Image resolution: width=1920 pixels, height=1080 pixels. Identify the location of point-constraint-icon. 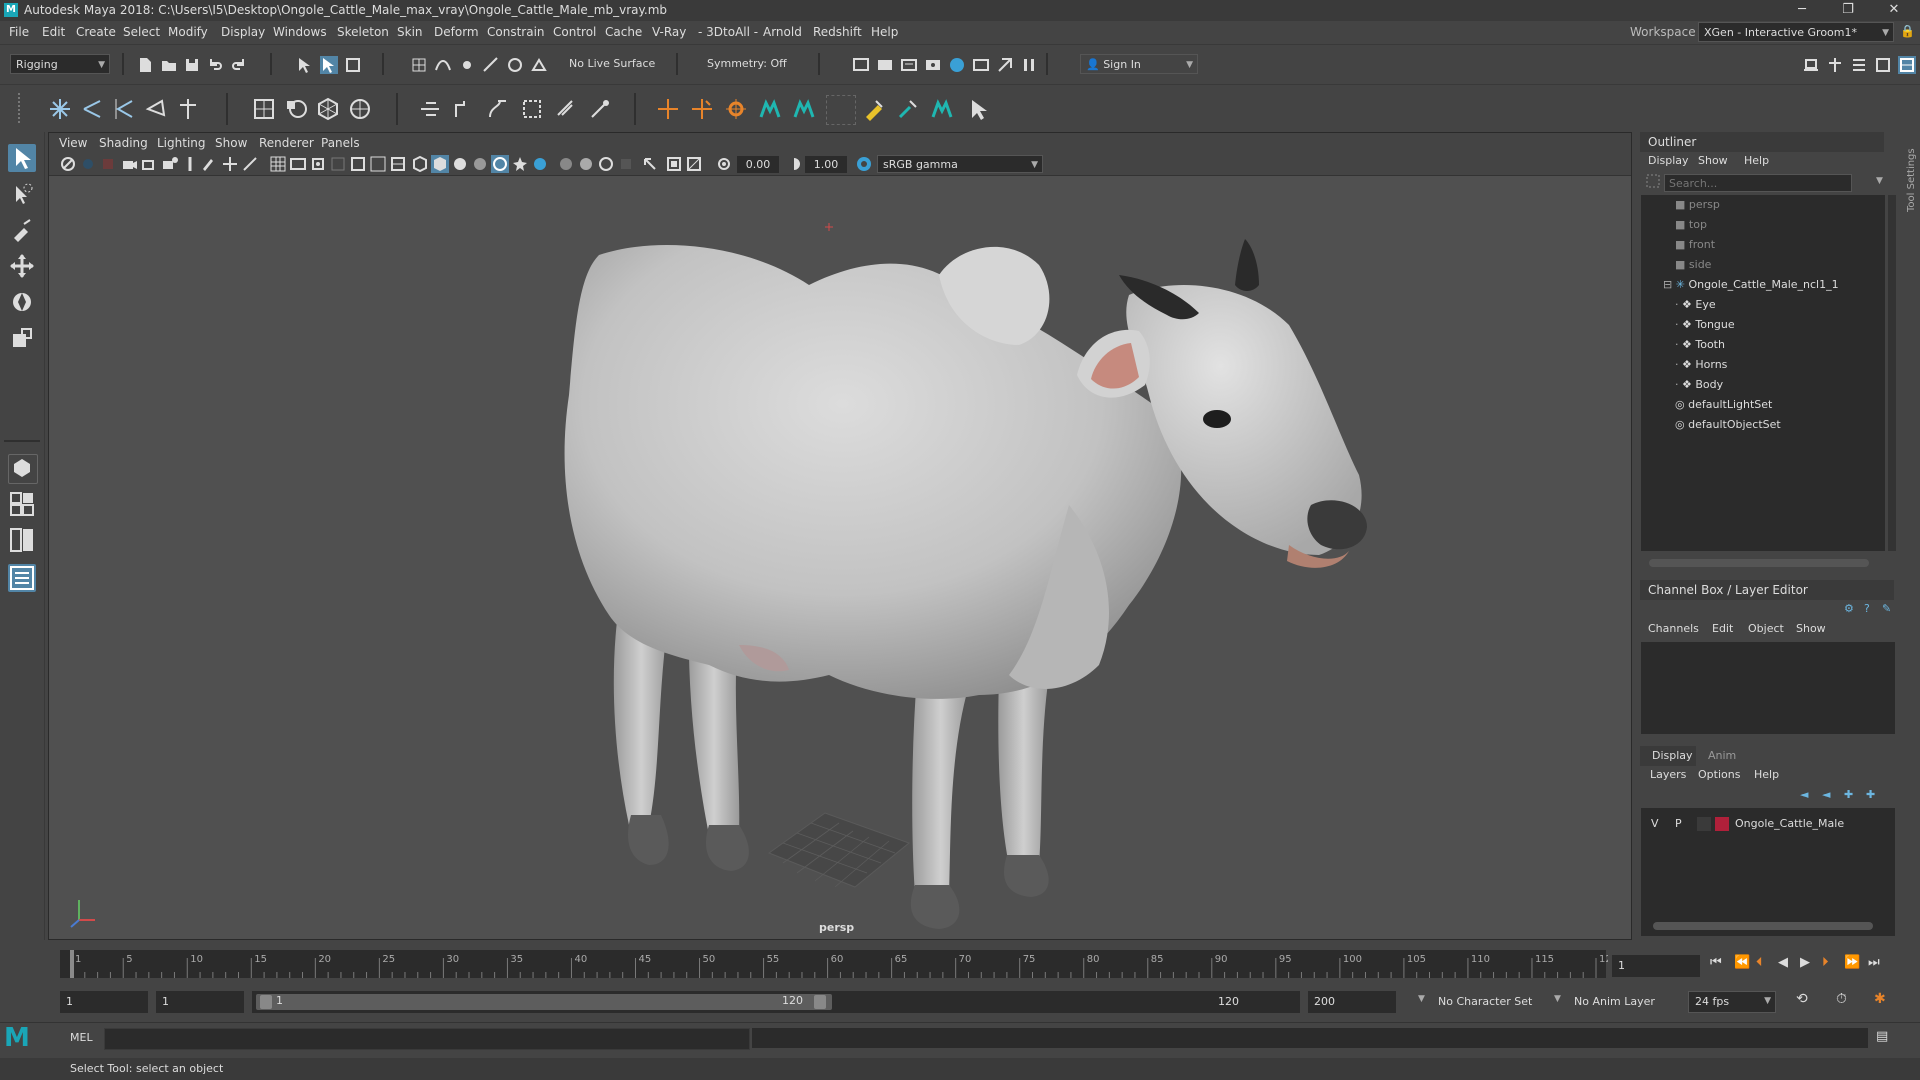
(668, 109).